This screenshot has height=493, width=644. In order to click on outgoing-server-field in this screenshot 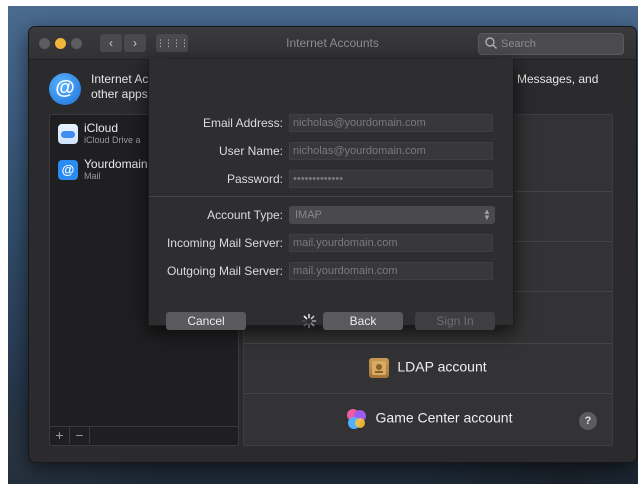, I will do `click(391, 271)`.